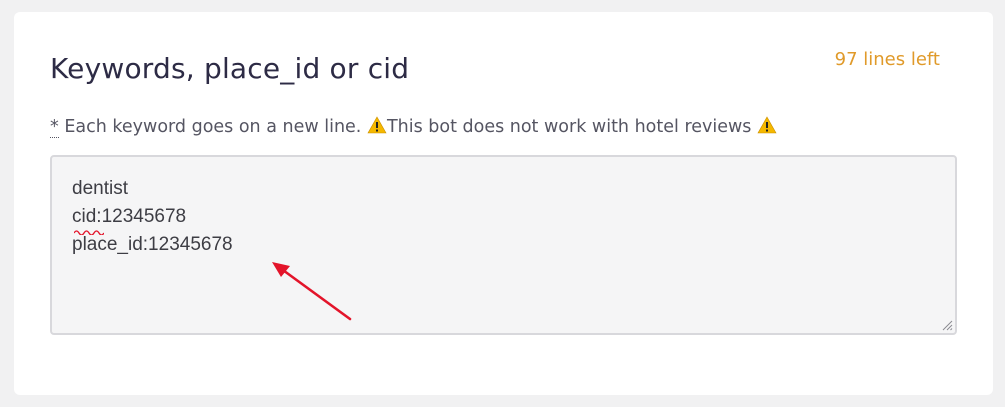 The width and height of the screenshot is (1005, 407). What do you see at coordinates (54, 127) in the screenshot?
I see `hint-asterisk: *` at bounding box center [54, 127].